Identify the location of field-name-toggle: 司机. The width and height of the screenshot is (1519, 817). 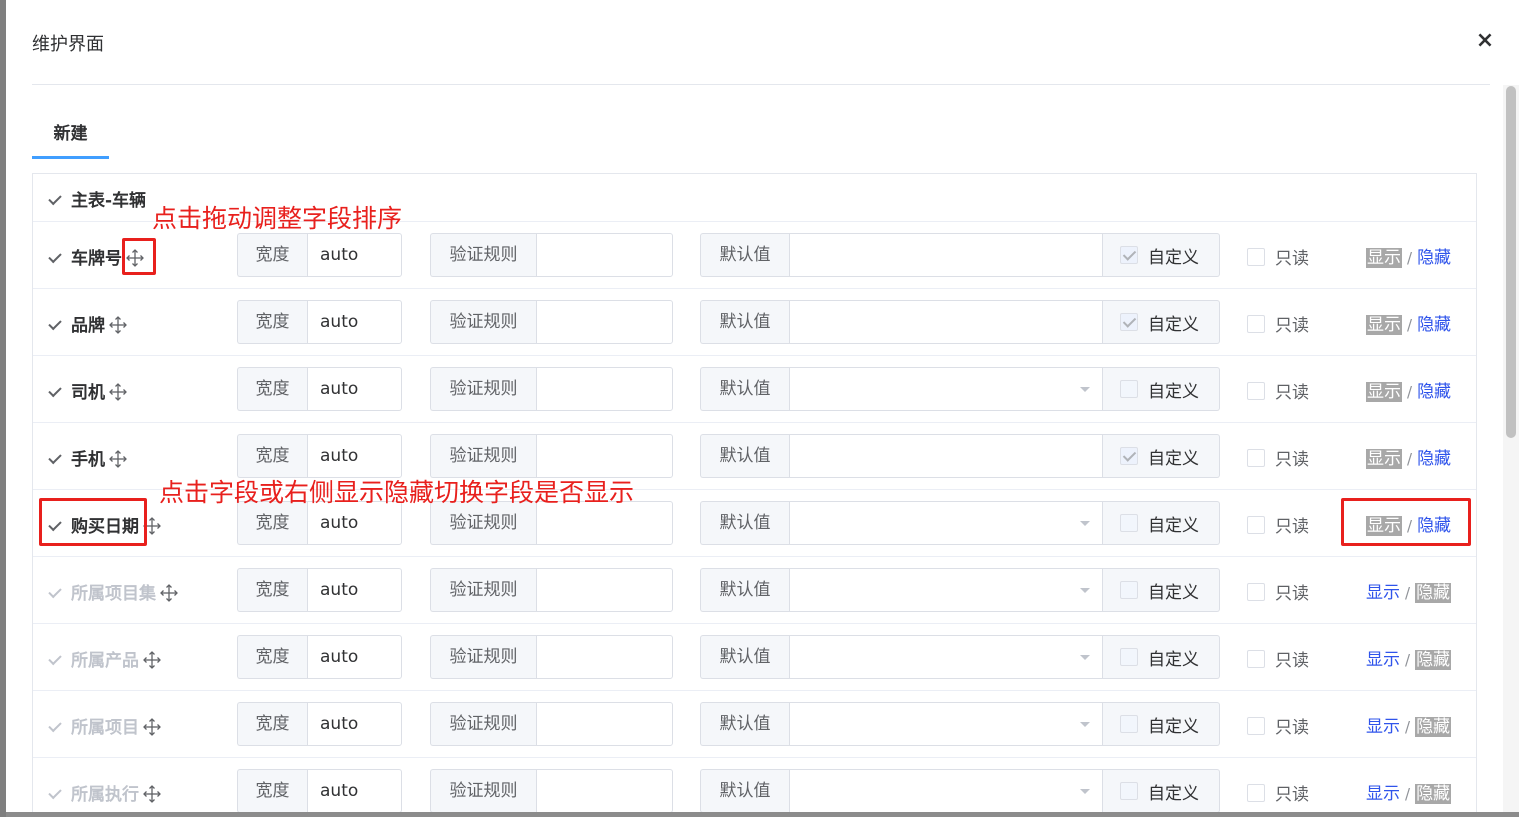
(87, 390).